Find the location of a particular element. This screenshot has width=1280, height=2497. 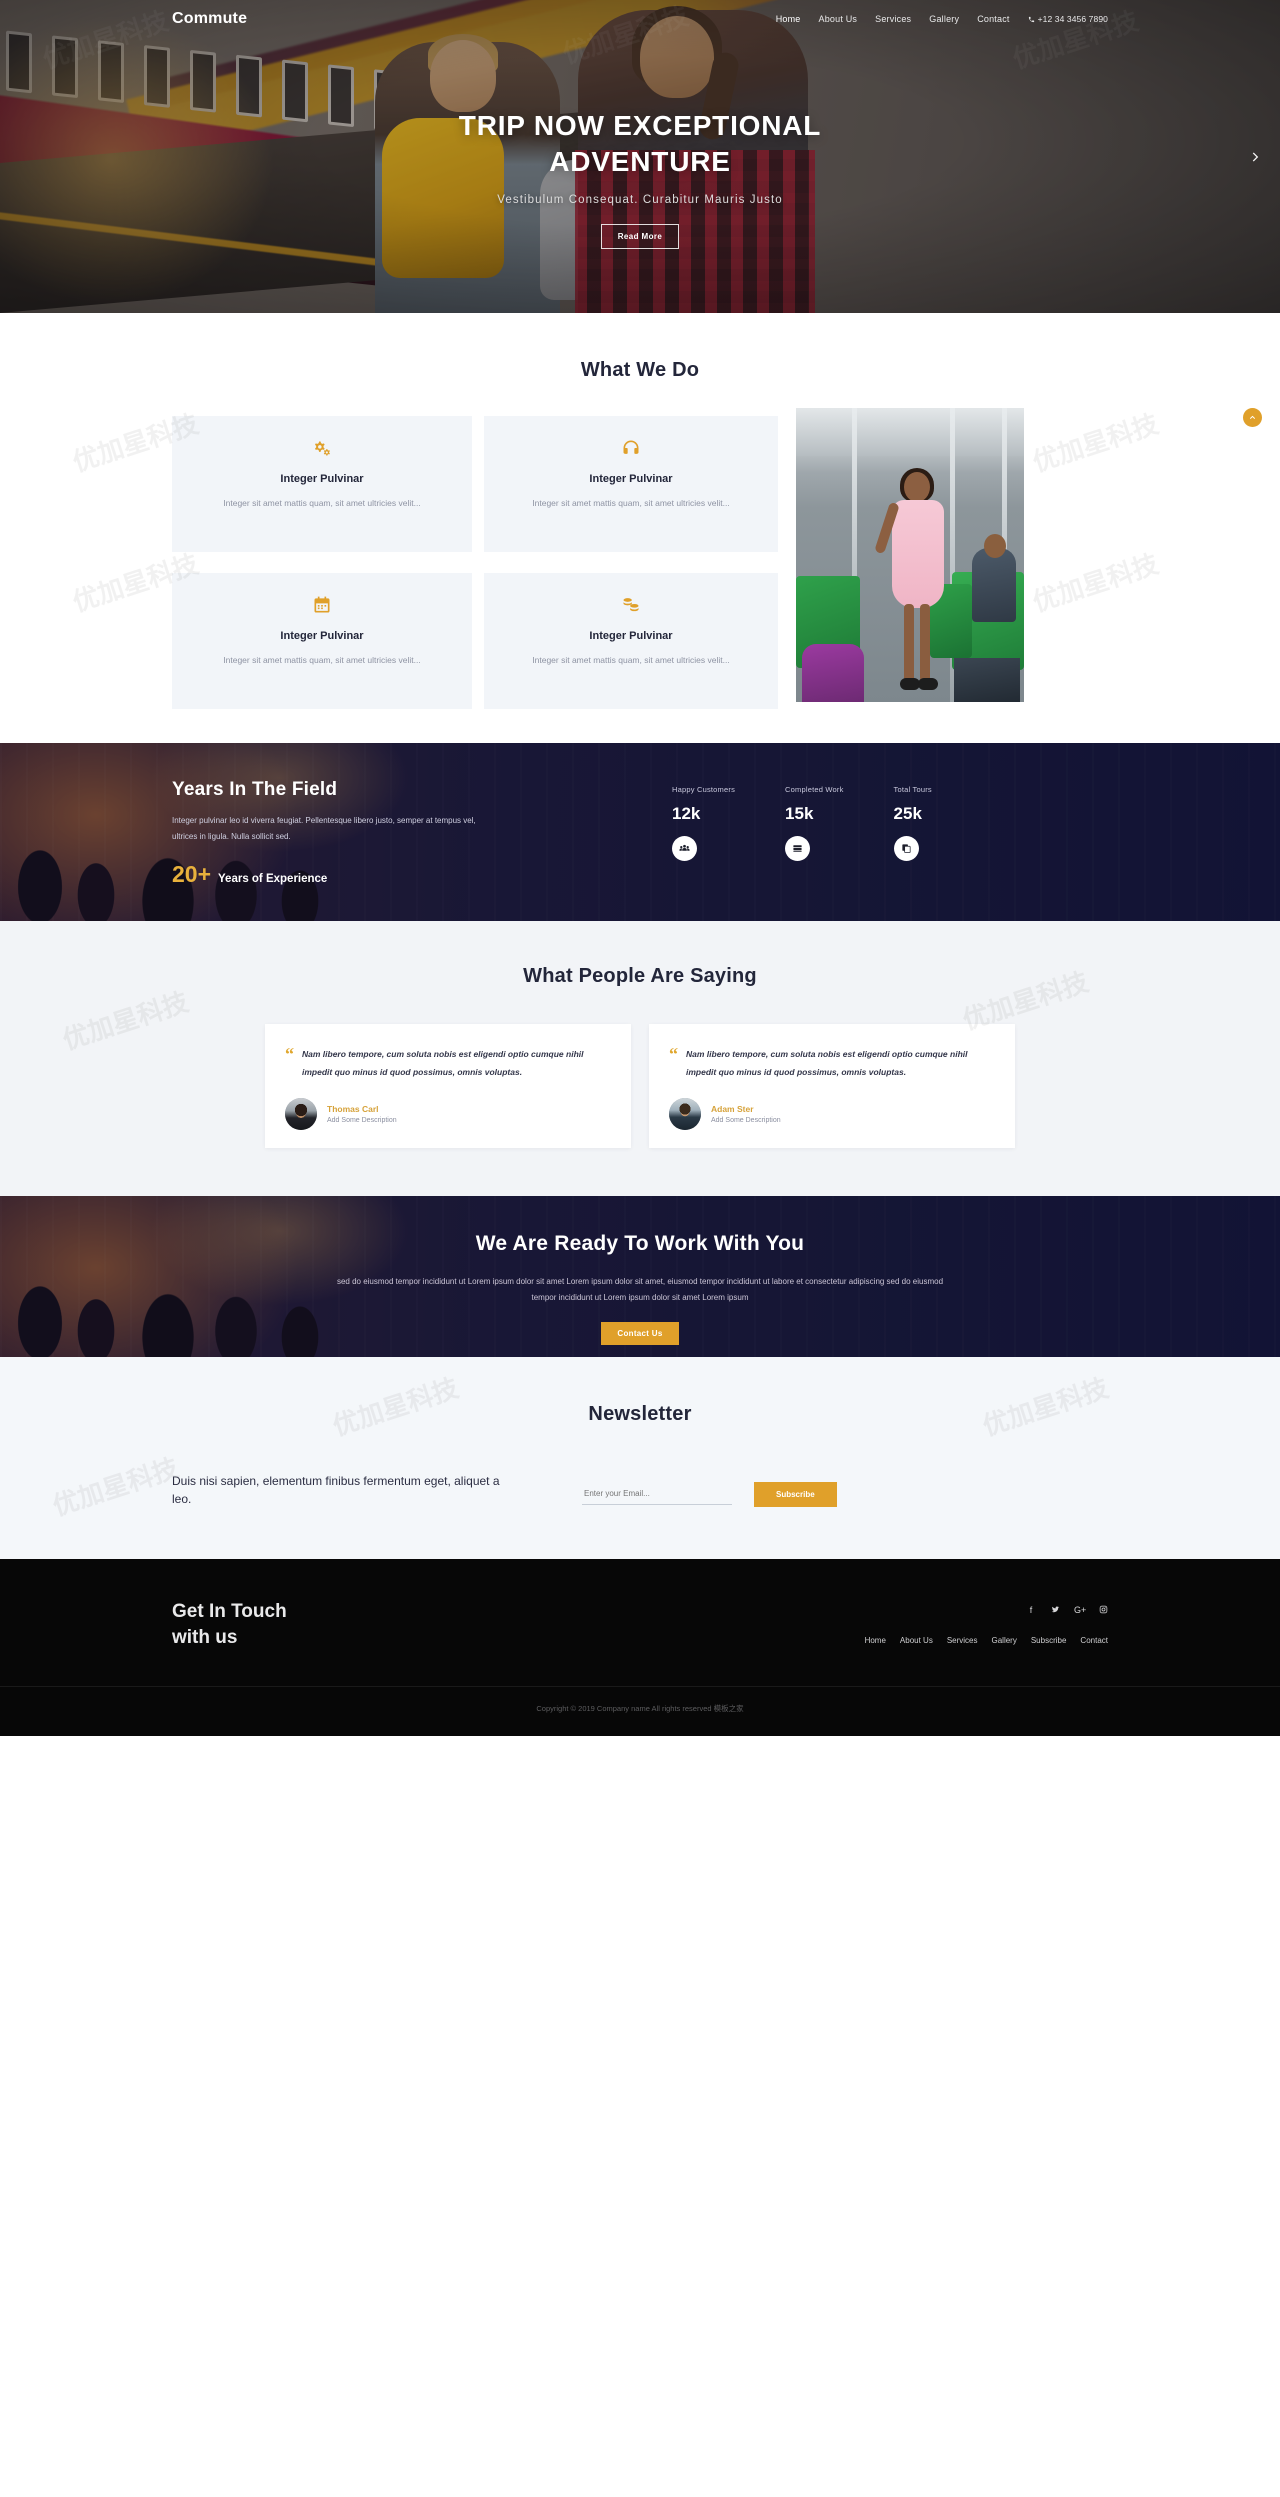

hero-title: TRIP NOW EXCEPTIONAL ADVENTURE is located at coordinates (640, 143).